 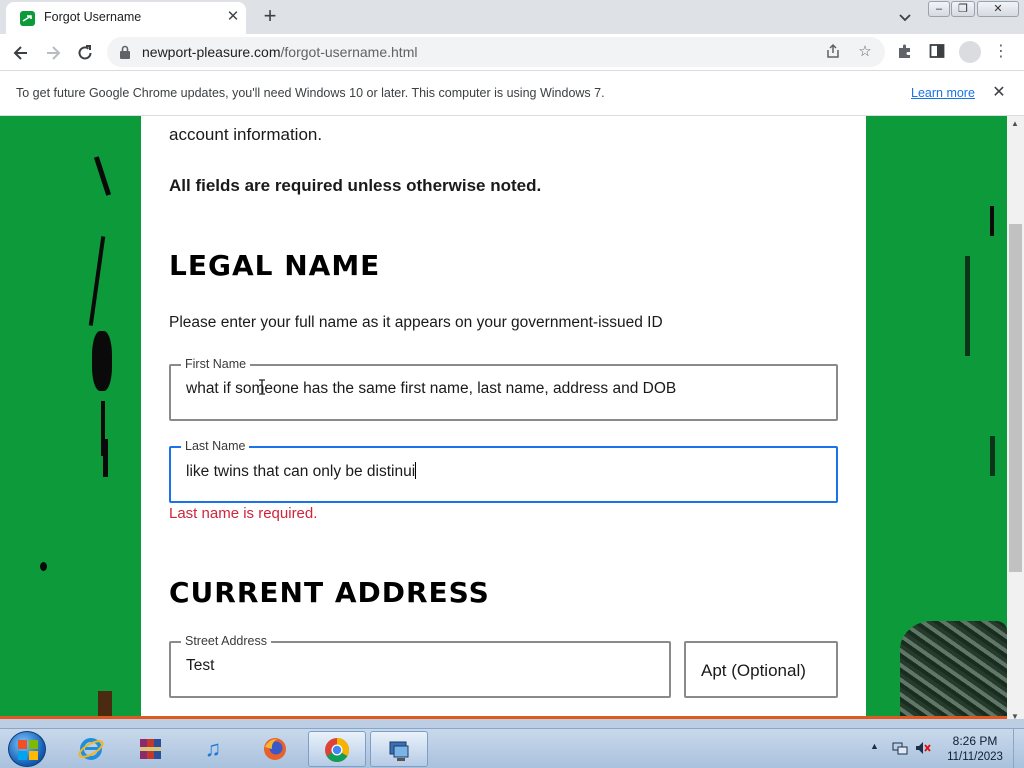 What do you see at coordinates (923, 748) in the screenshot?
I see `volume-muted-icon` at bounding box center [923, 748].